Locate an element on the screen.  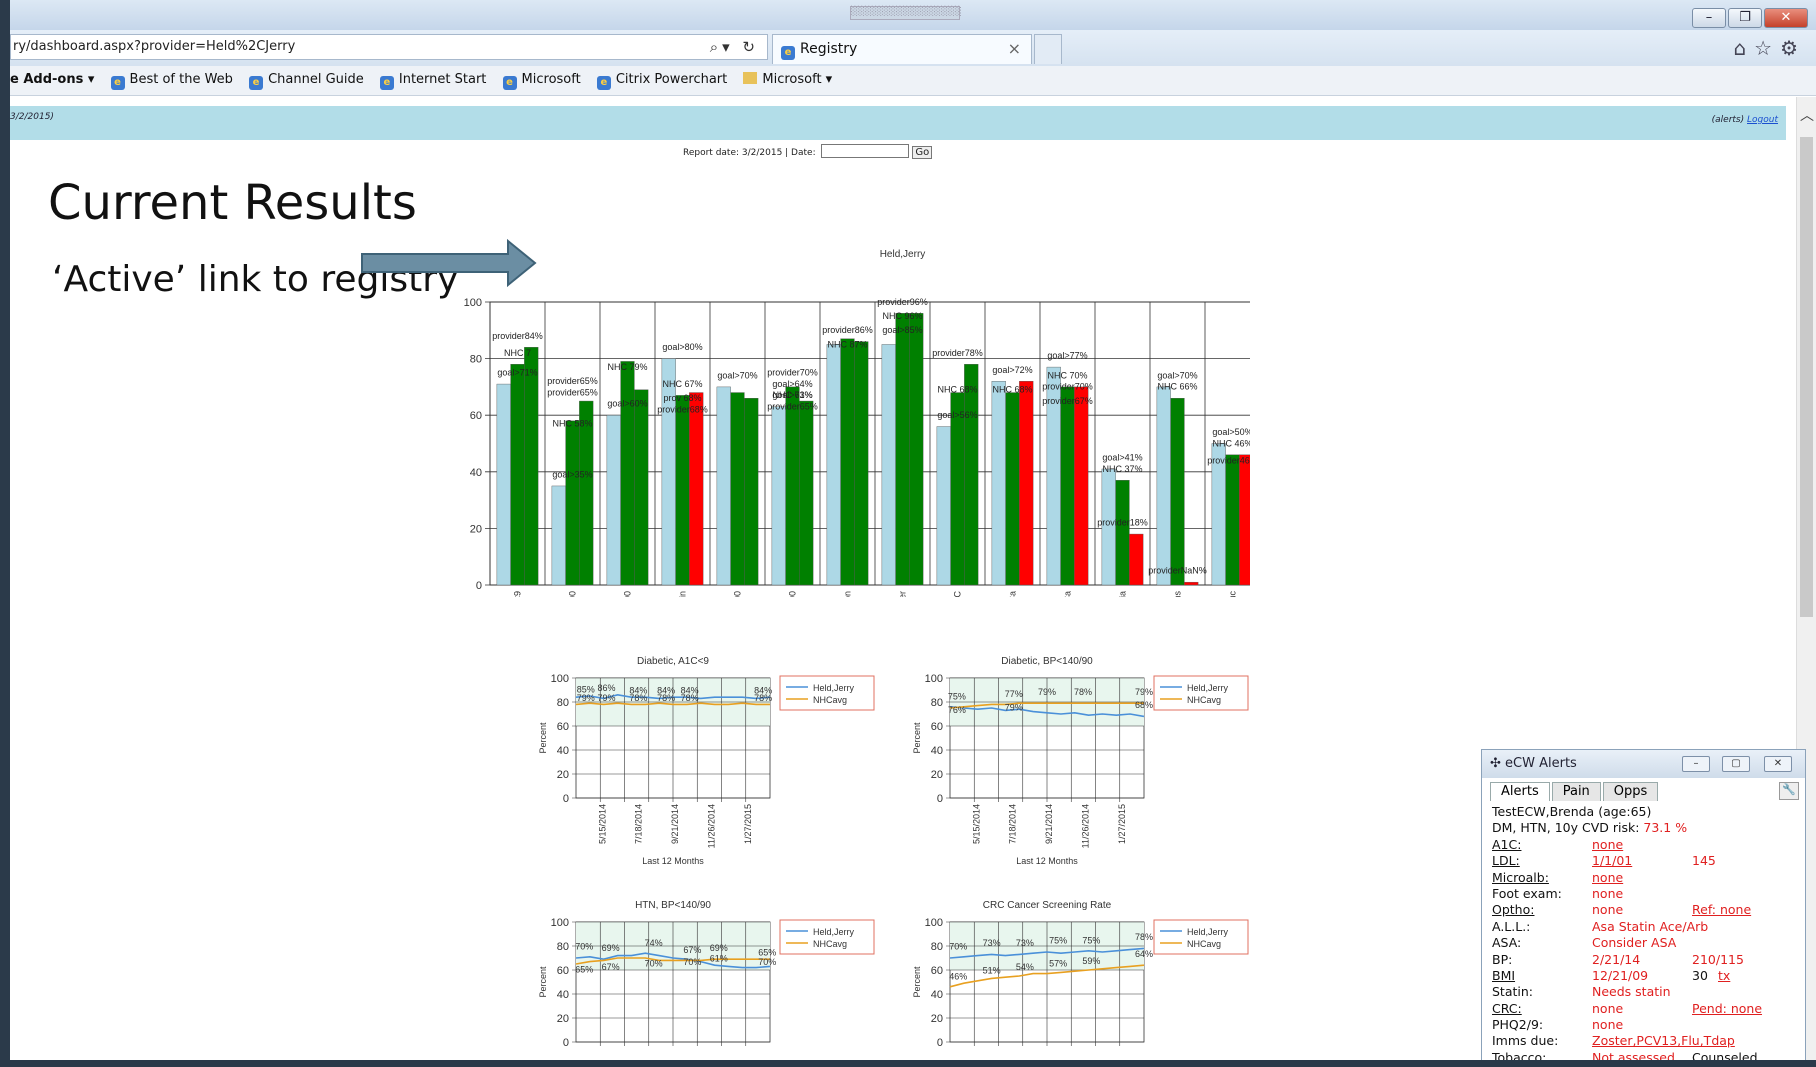
y-tick-label: 80 is located at coordinates (937, 947).